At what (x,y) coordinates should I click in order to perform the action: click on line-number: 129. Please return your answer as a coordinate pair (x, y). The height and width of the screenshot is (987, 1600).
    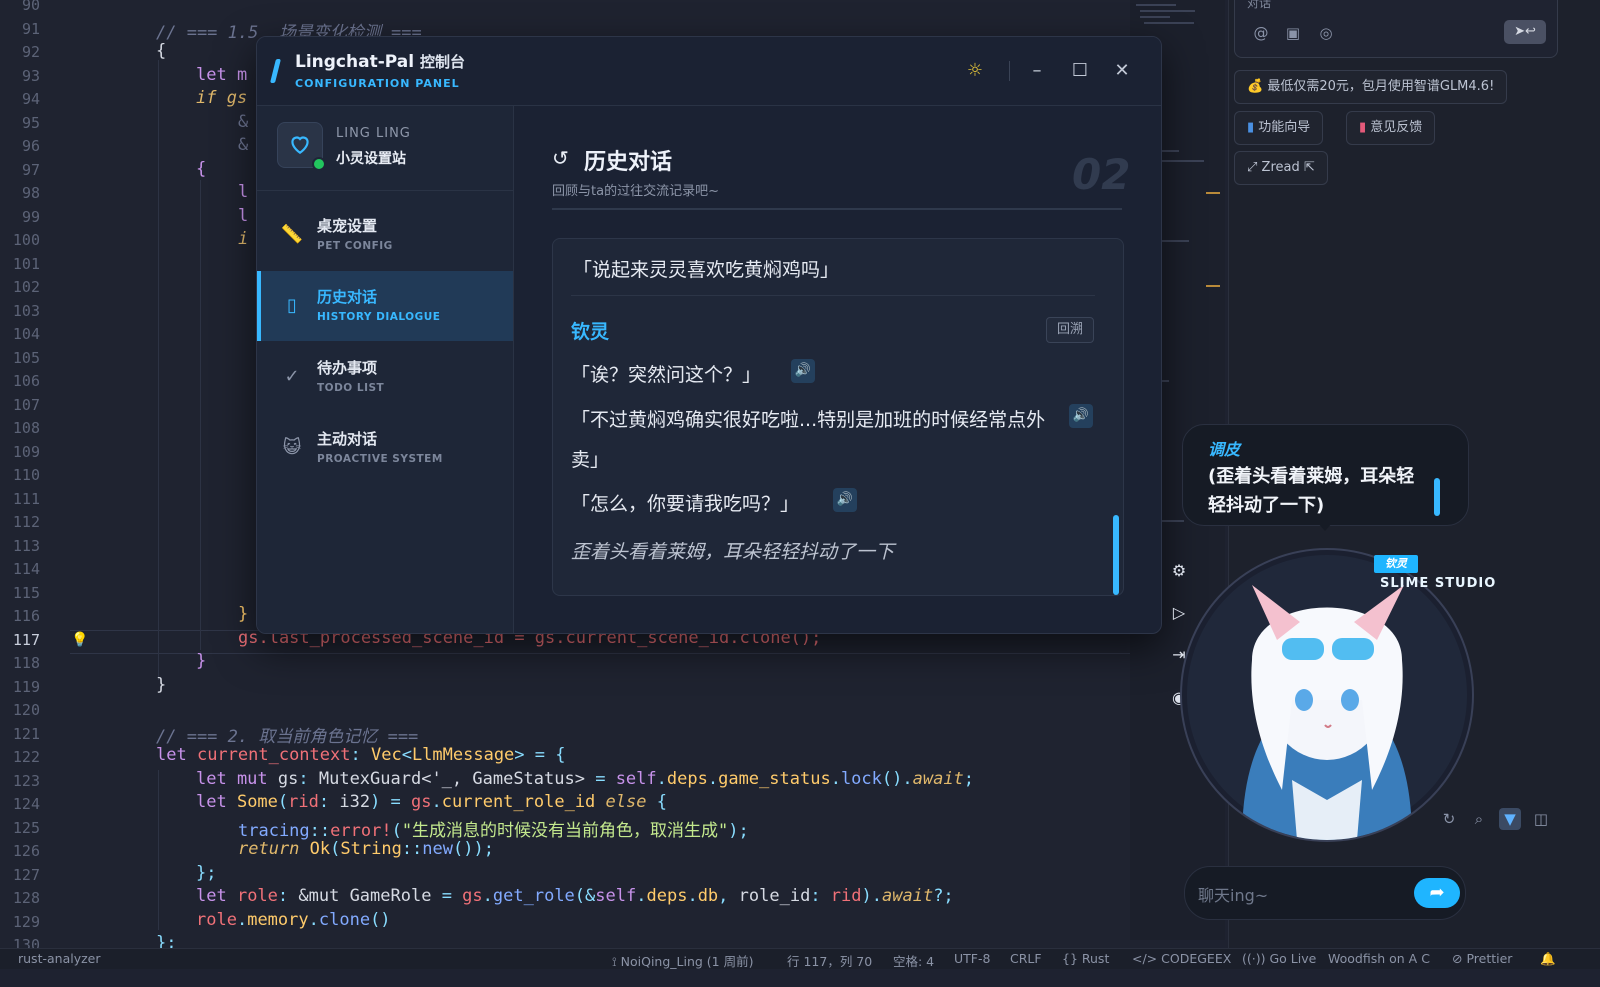
    Looking at the image, I should click on (20, 922).